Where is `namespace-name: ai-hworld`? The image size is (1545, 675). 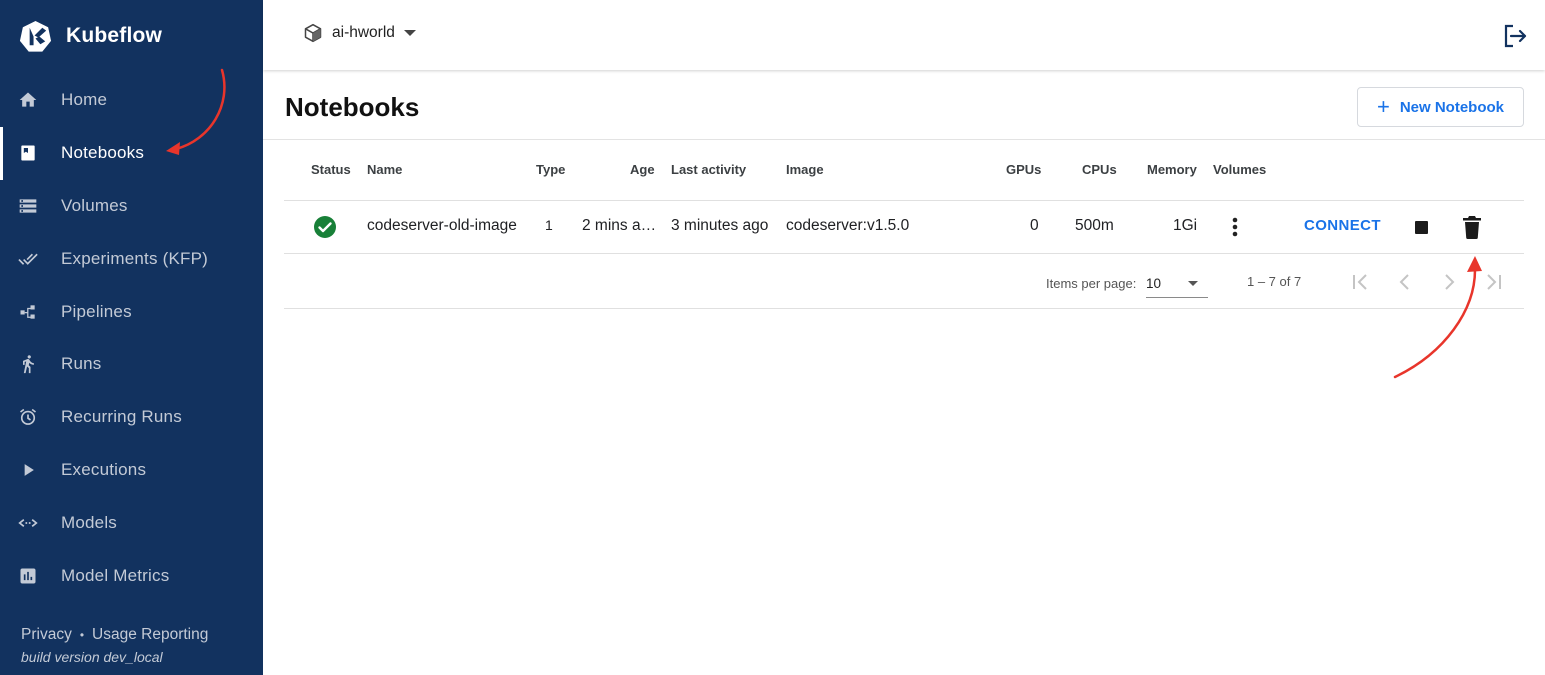
namespace-name: ai-hworld is located at coordinates (363, 32).